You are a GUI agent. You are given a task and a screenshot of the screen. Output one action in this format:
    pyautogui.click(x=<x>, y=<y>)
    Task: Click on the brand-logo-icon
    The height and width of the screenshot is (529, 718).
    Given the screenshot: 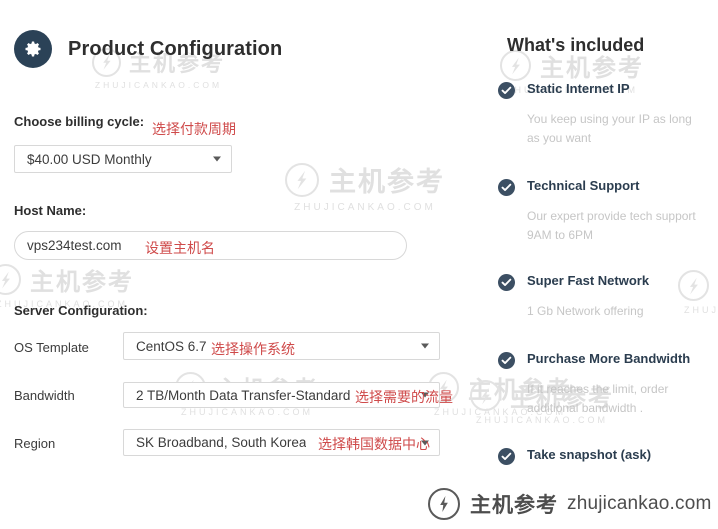 What is the action you would take?
    pyautogui.click(x=444, y=504)
    